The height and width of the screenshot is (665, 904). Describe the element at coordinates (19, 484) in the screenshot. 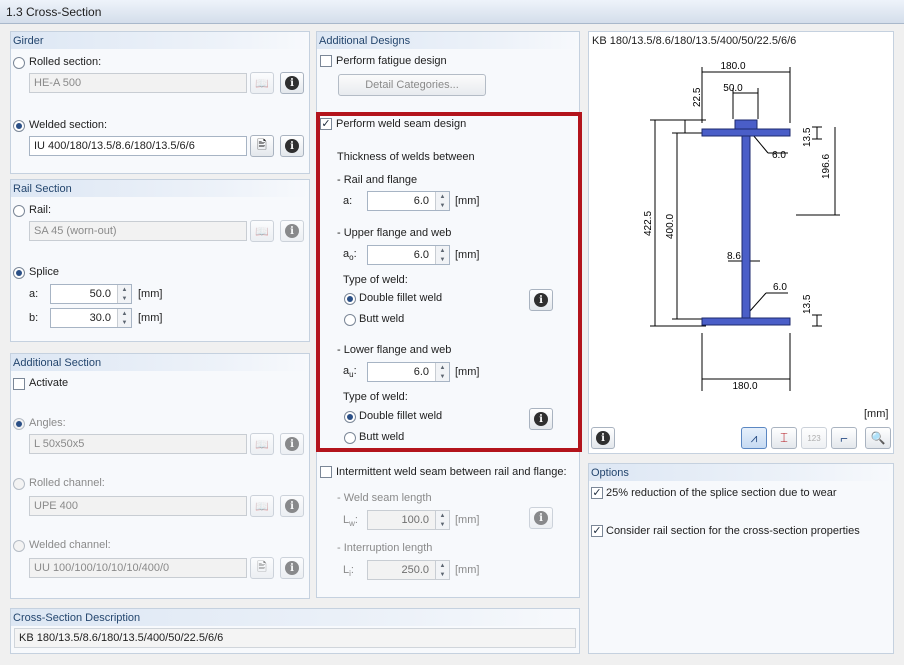

I see `rolled-channel-radio` at that location.